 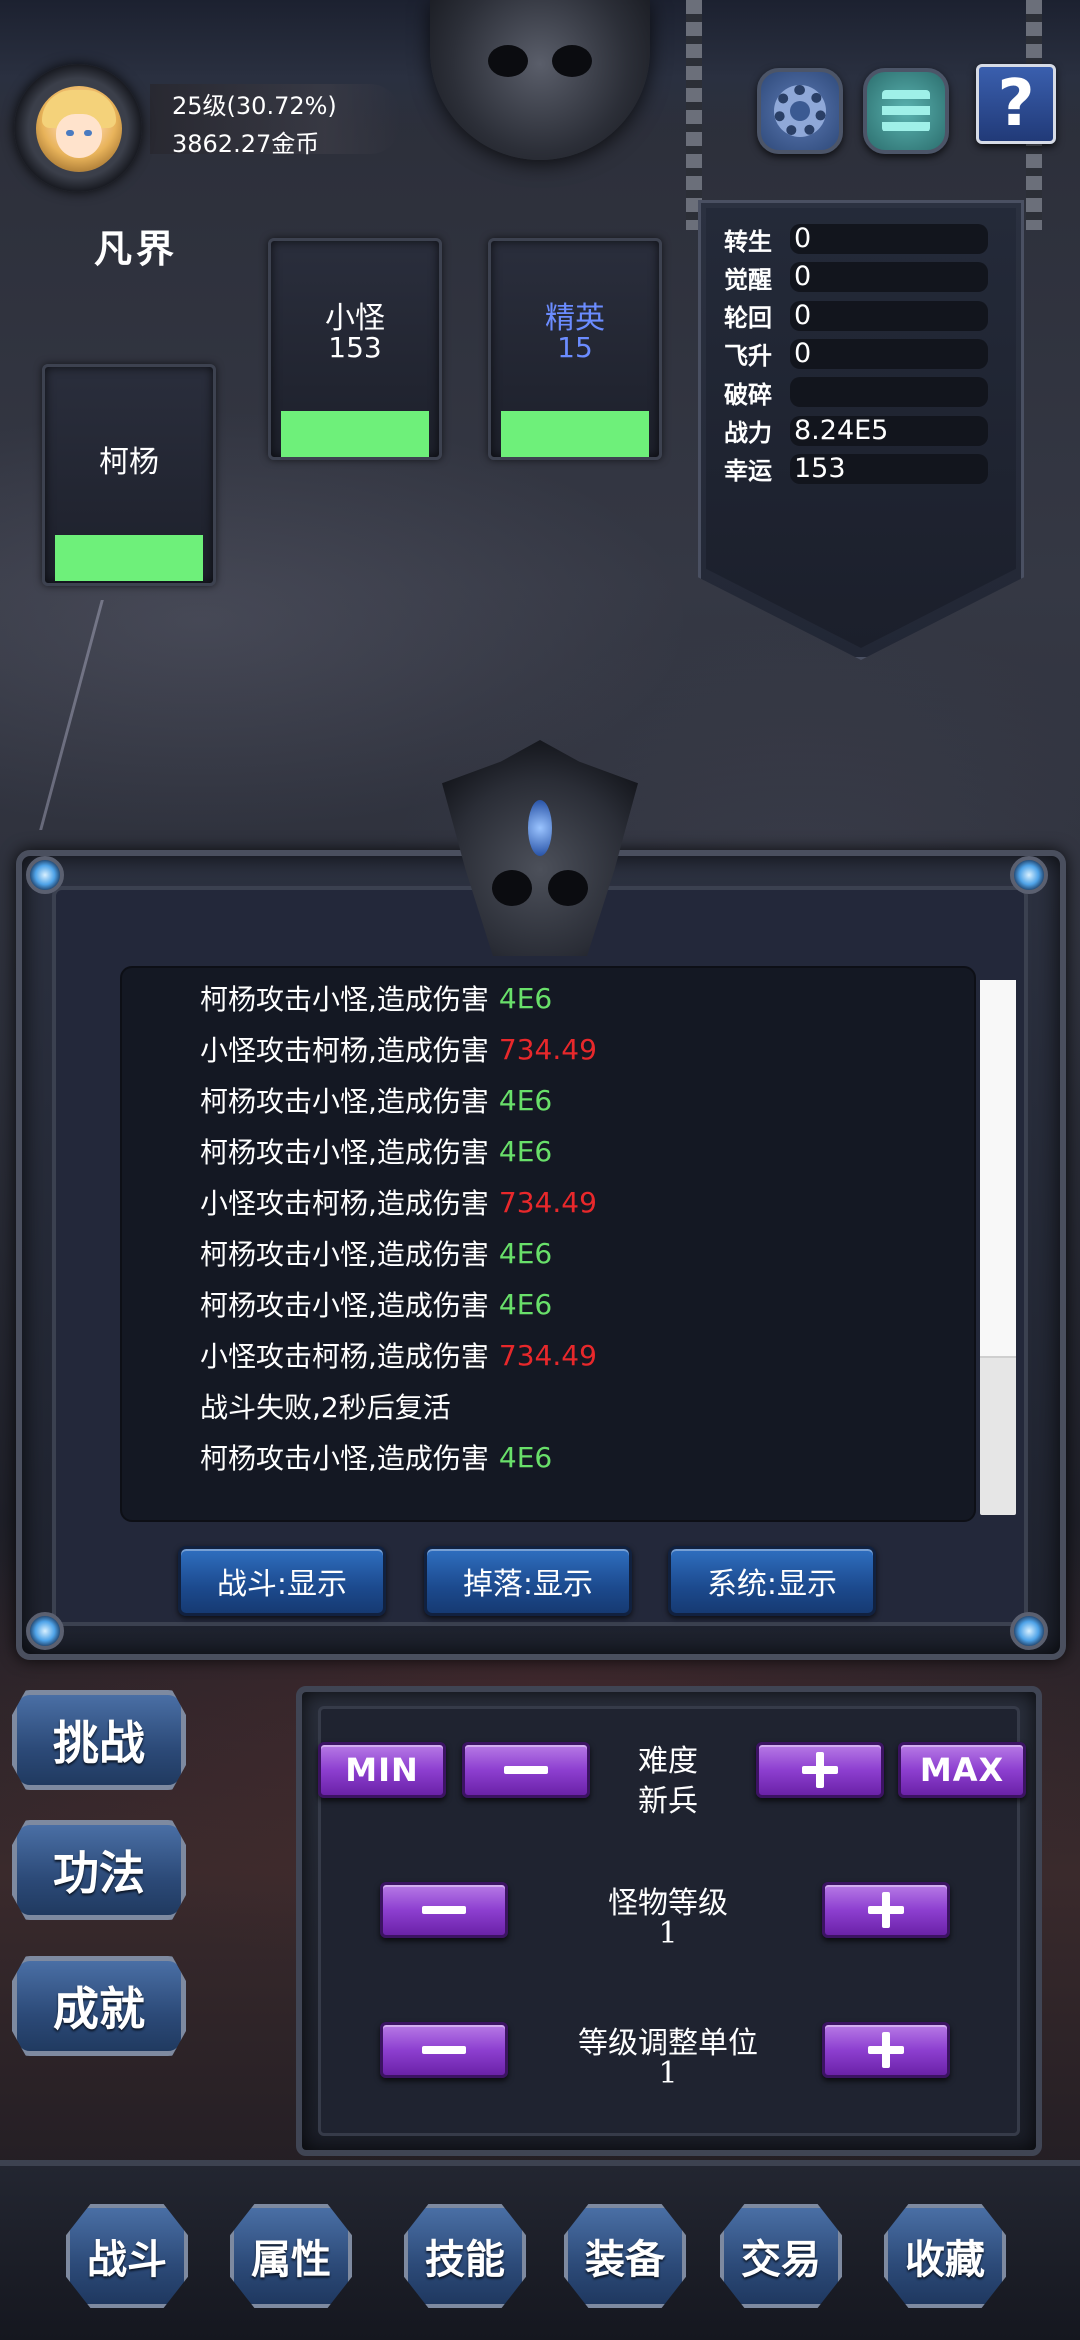 I want to click on level-text: 25级(30.72%), so click(x=254, y=106).